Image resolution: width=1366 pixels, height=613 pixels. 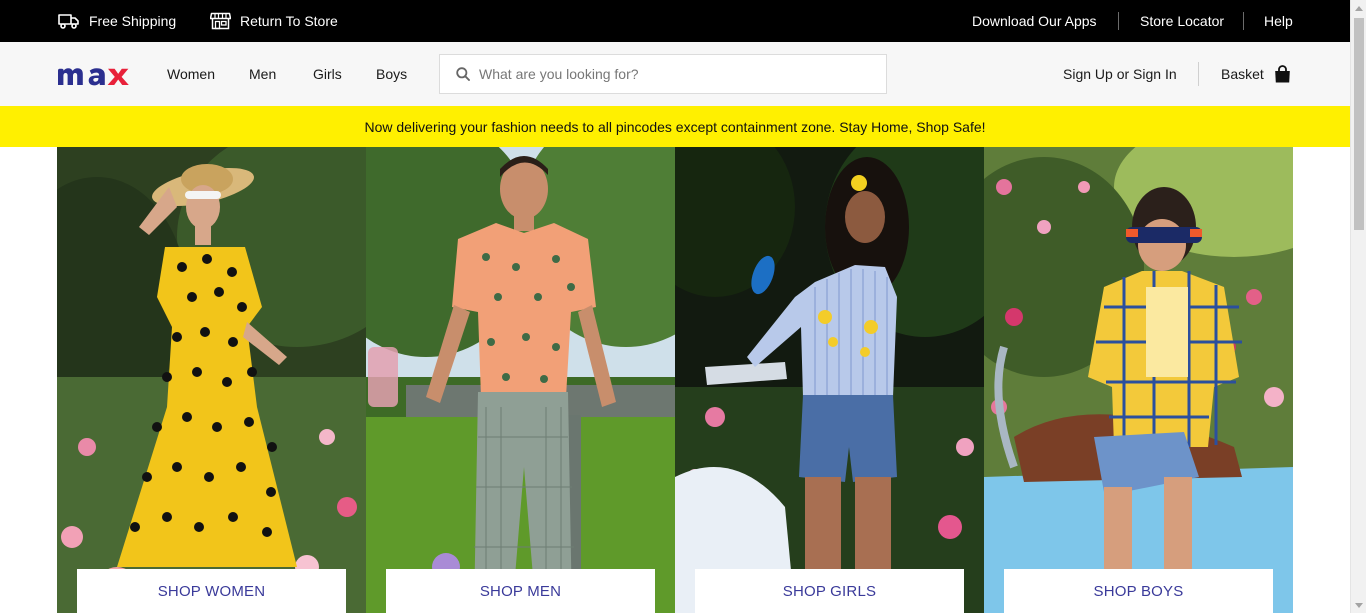 I want to click on scroll-down-icon, so click(x=1358, y=605).